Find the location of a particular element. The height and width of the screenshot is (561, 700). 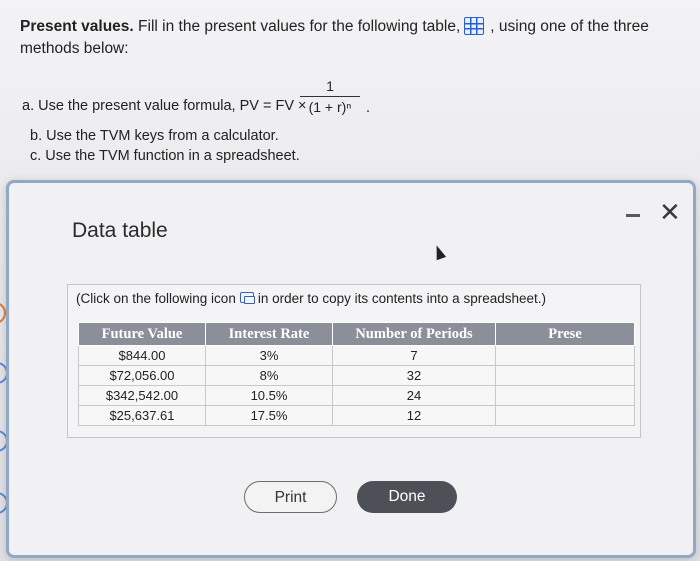

fraction-period: . is located at coordinates (368, 108).